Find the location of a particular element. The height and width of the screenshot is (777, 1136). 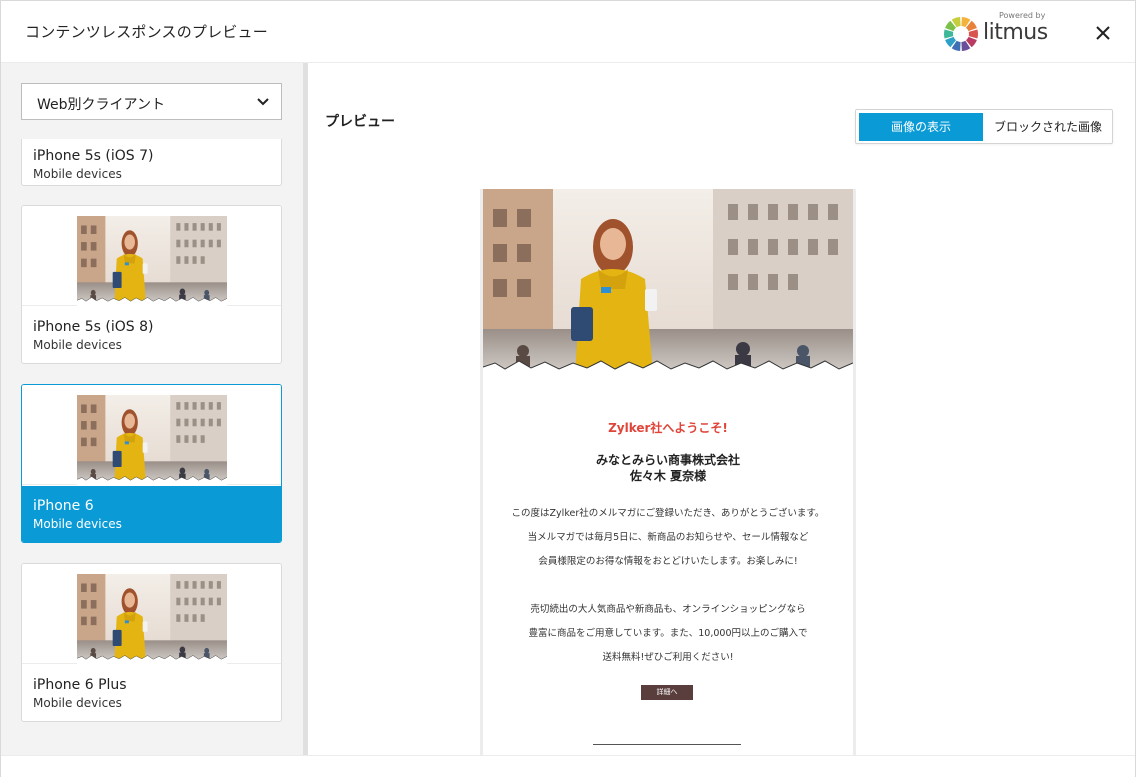

email-paragraph-line: 送料無料!ぜひご利用ください! is located at coordinates (668, 657).